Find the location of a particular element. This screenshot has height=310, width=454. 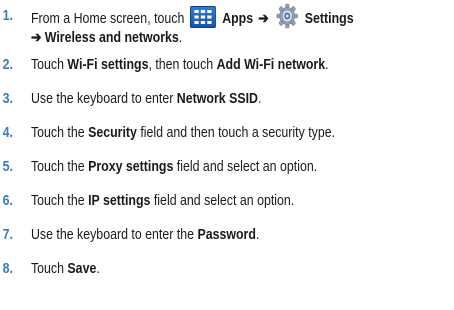

step-text-plain: Use the keyboard to enter is located at coordinates (103, 99).